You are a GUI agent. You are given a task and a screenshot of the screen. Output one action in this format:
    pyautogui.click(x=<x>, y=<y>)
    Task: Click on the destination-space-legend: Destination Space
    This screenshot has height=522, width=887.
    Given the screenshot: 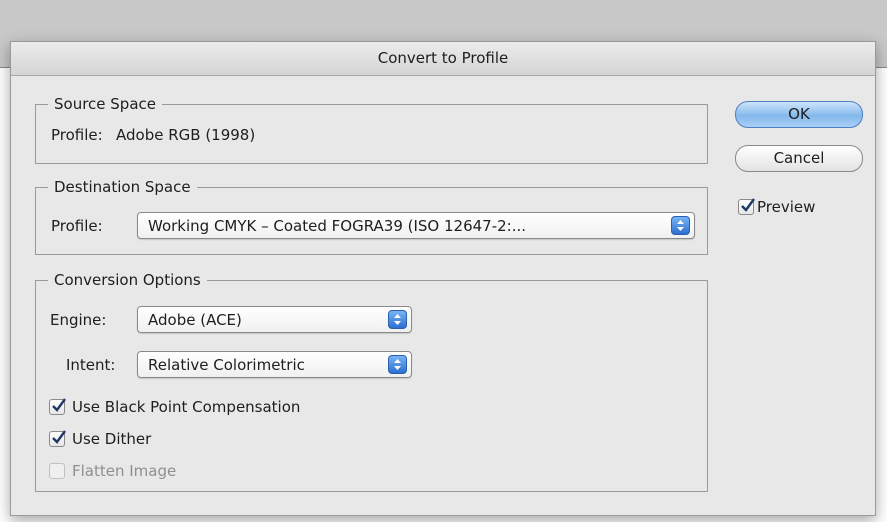 What is the action you would take?
    pyautogui.click(x=122, y=187)
    